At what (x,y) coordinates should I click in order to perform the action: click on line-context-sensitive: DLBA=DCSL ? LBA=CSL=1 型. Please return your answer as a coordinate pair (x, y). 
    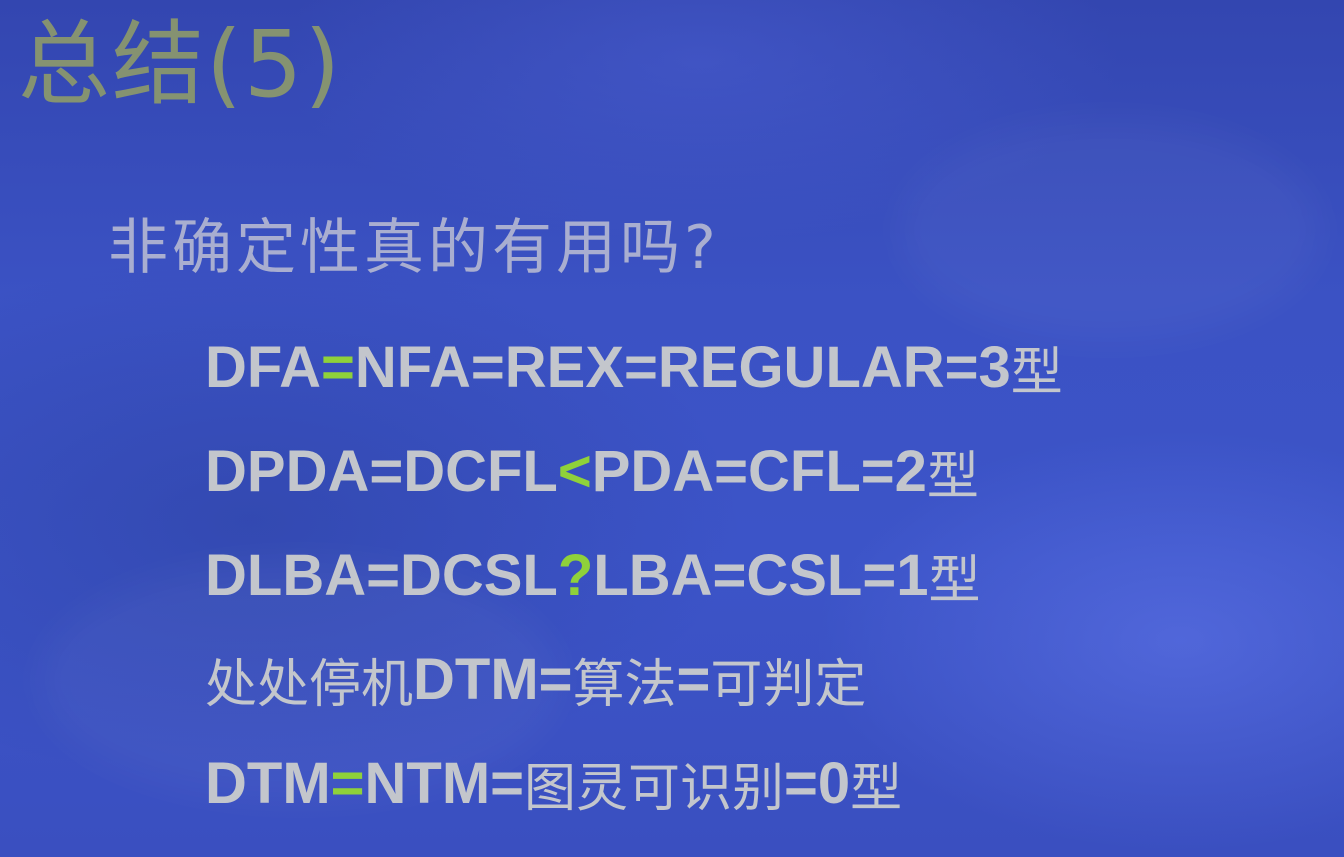
    Looking at the image, I should click on (765, 575).